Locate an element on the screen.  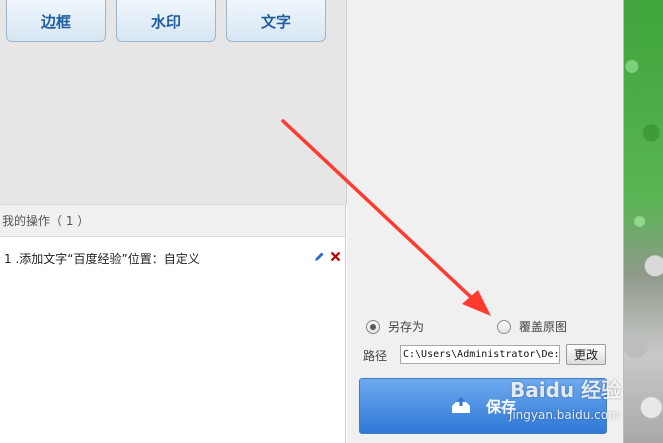
watermark-button-label: 水印 is located at coordinates (165, 21).